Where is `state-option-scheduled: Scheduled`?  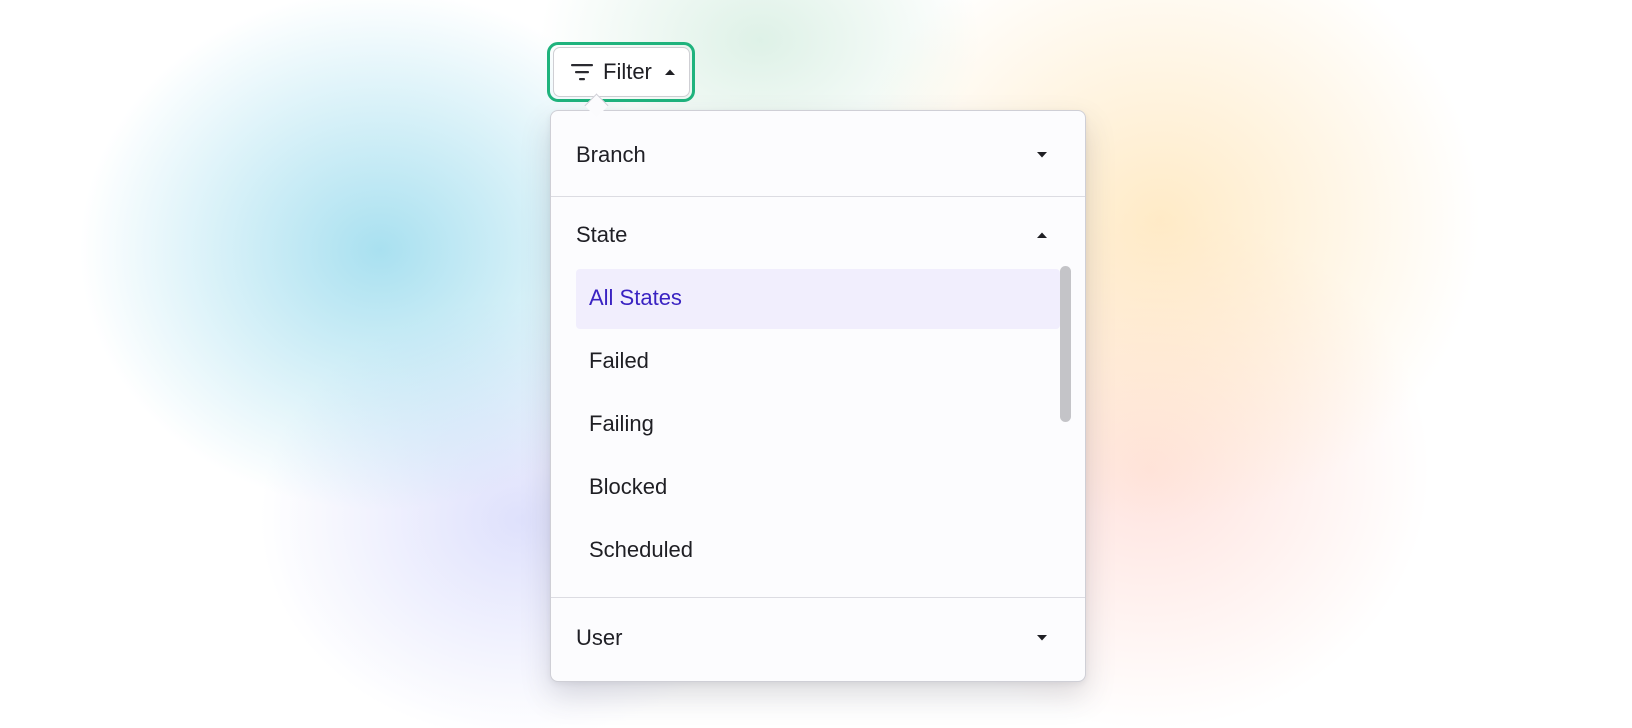
state-option-scheduled: Scheduled is located at coordinates (818, 540).